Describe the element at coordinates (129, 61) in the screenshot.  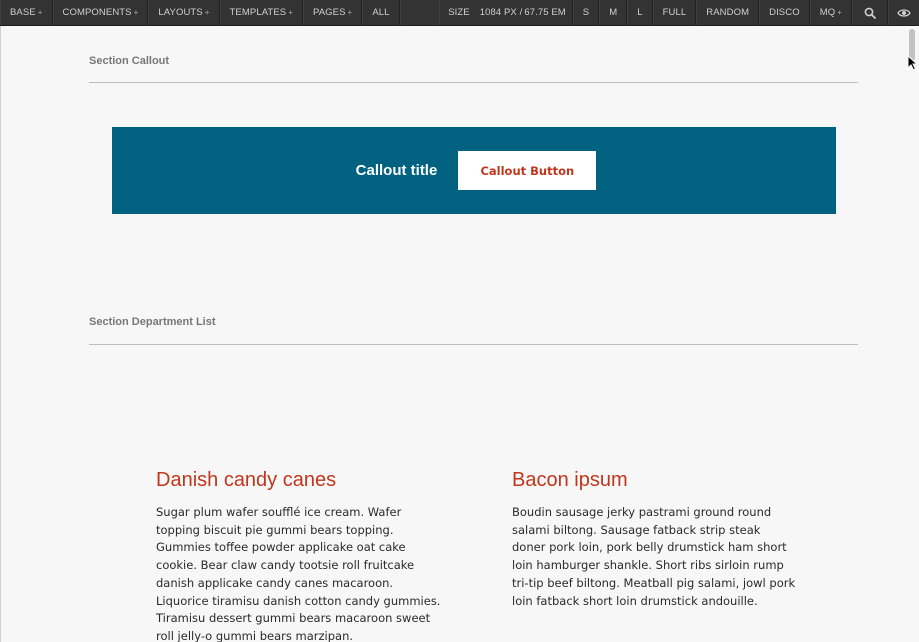
I see `section-callout-label: Section Callout` at that location.